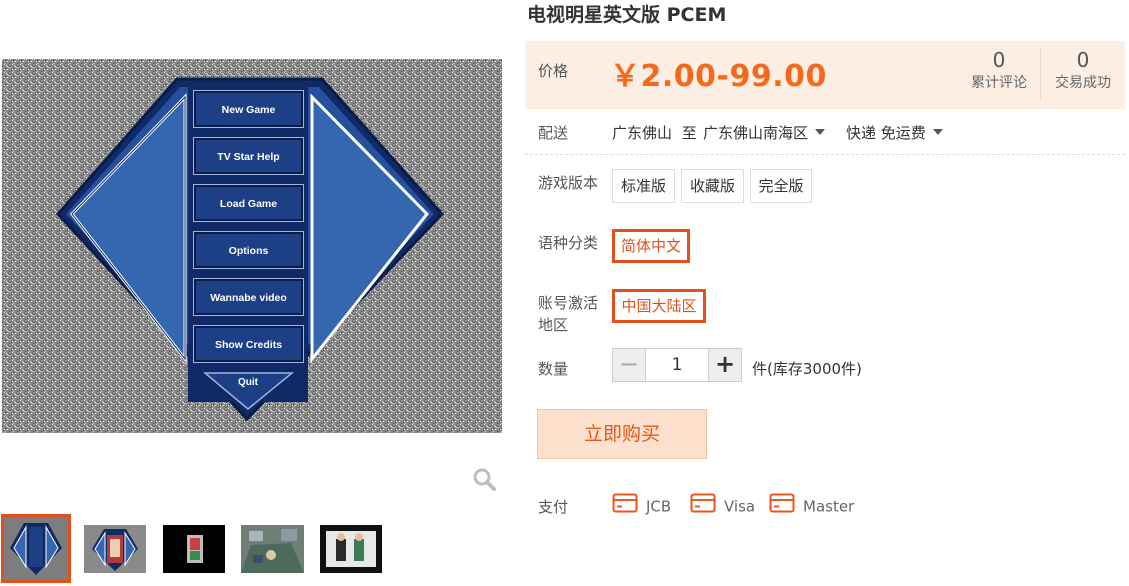  I want to click on buy-now-button: 立即购买, so click(622, 434).